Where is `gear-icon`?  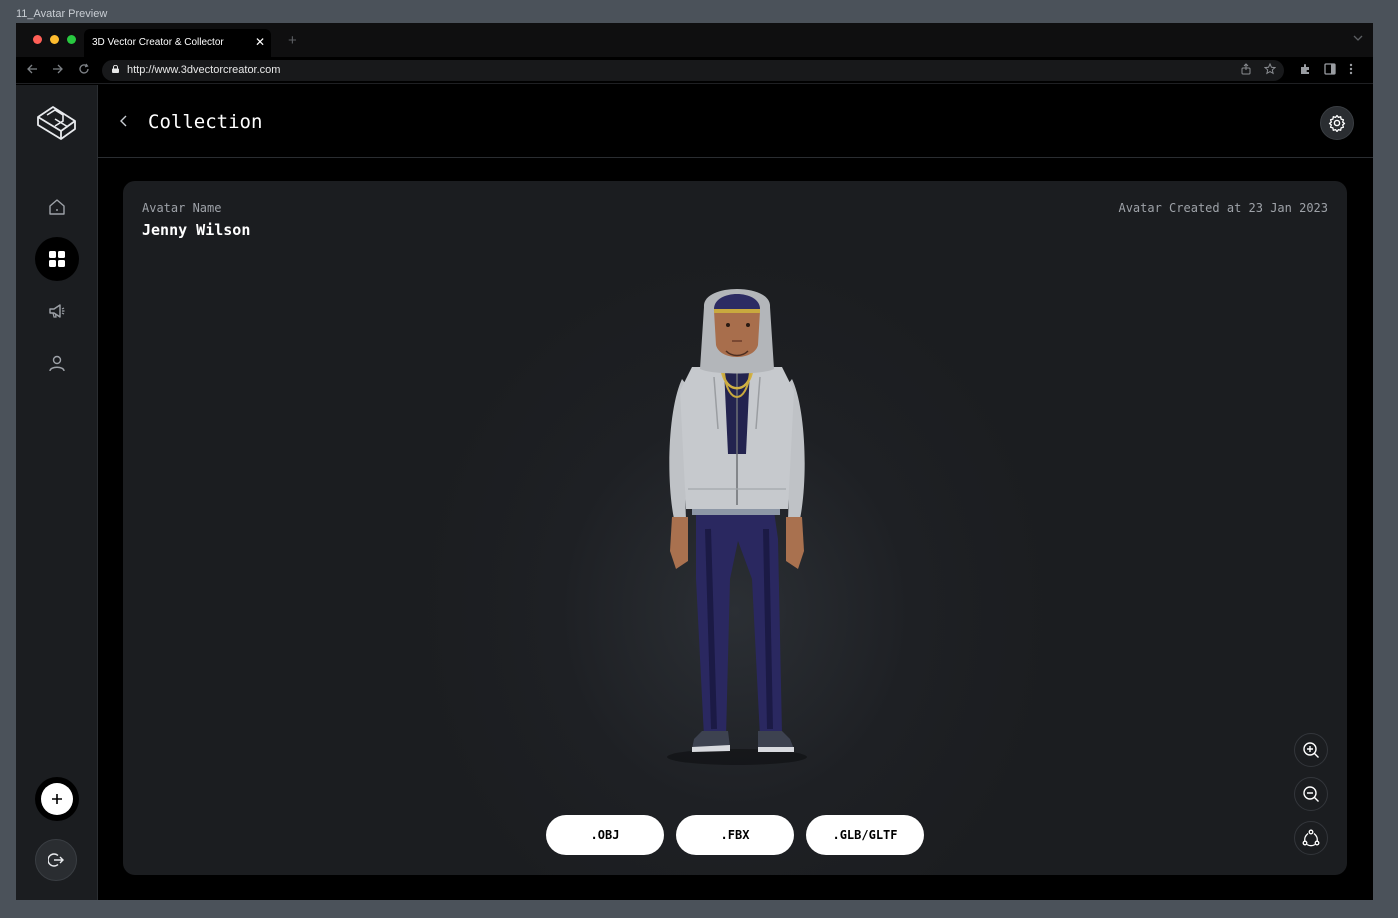 gear-icon is located at coordinates (1337, 123).